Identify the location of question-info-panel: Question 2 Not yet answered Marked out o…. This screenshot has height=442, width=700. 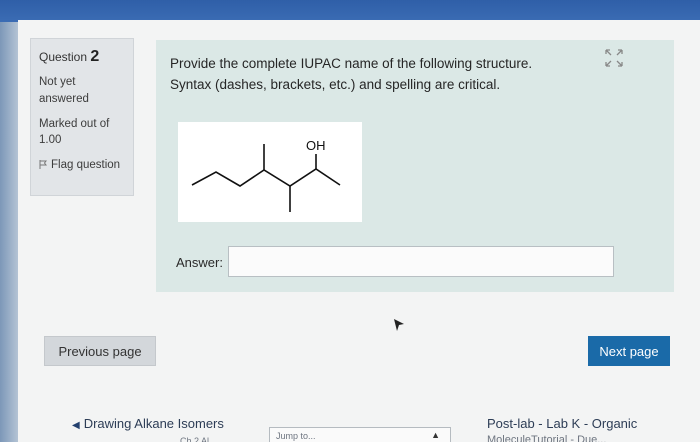
(82, 117).